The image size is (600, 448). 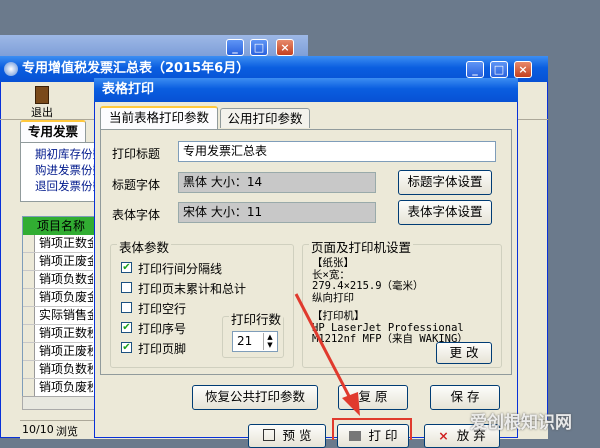 What do you see at coordinates (445, 182) in the screenshot?
I see `title-font-settings-button: 标题字体设置` at bounding box center [445, 182].